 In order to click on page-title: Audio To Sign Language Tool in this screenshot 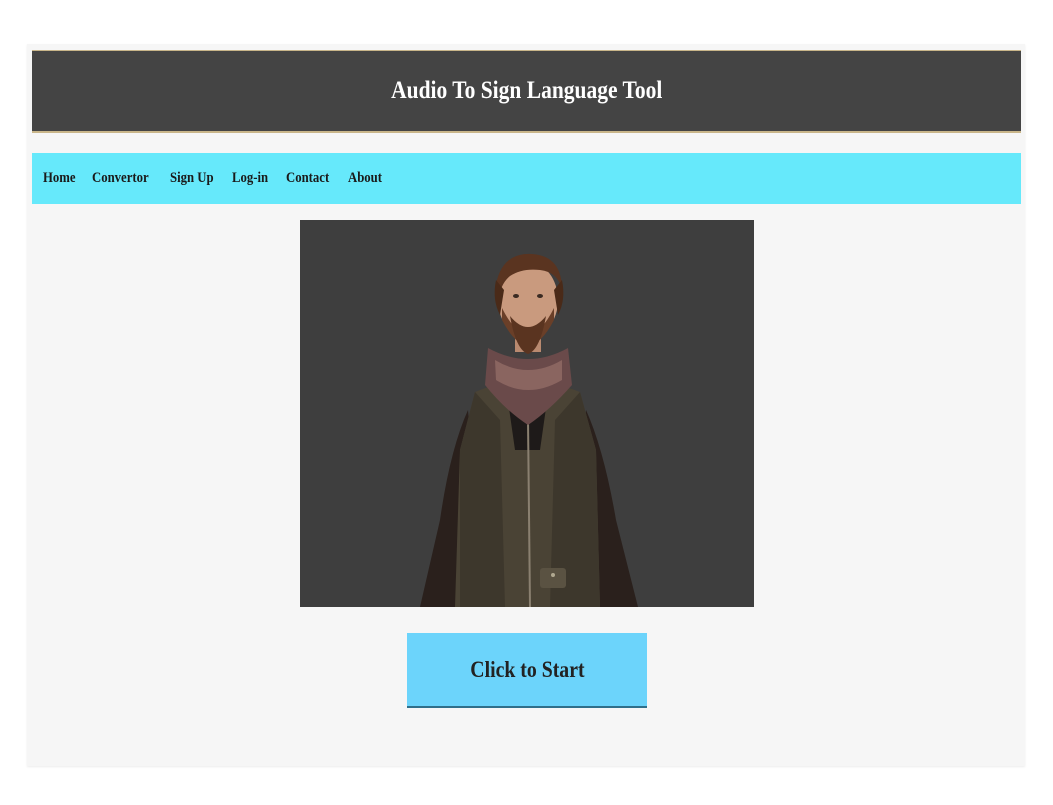, I will do `click(526, 90)`.